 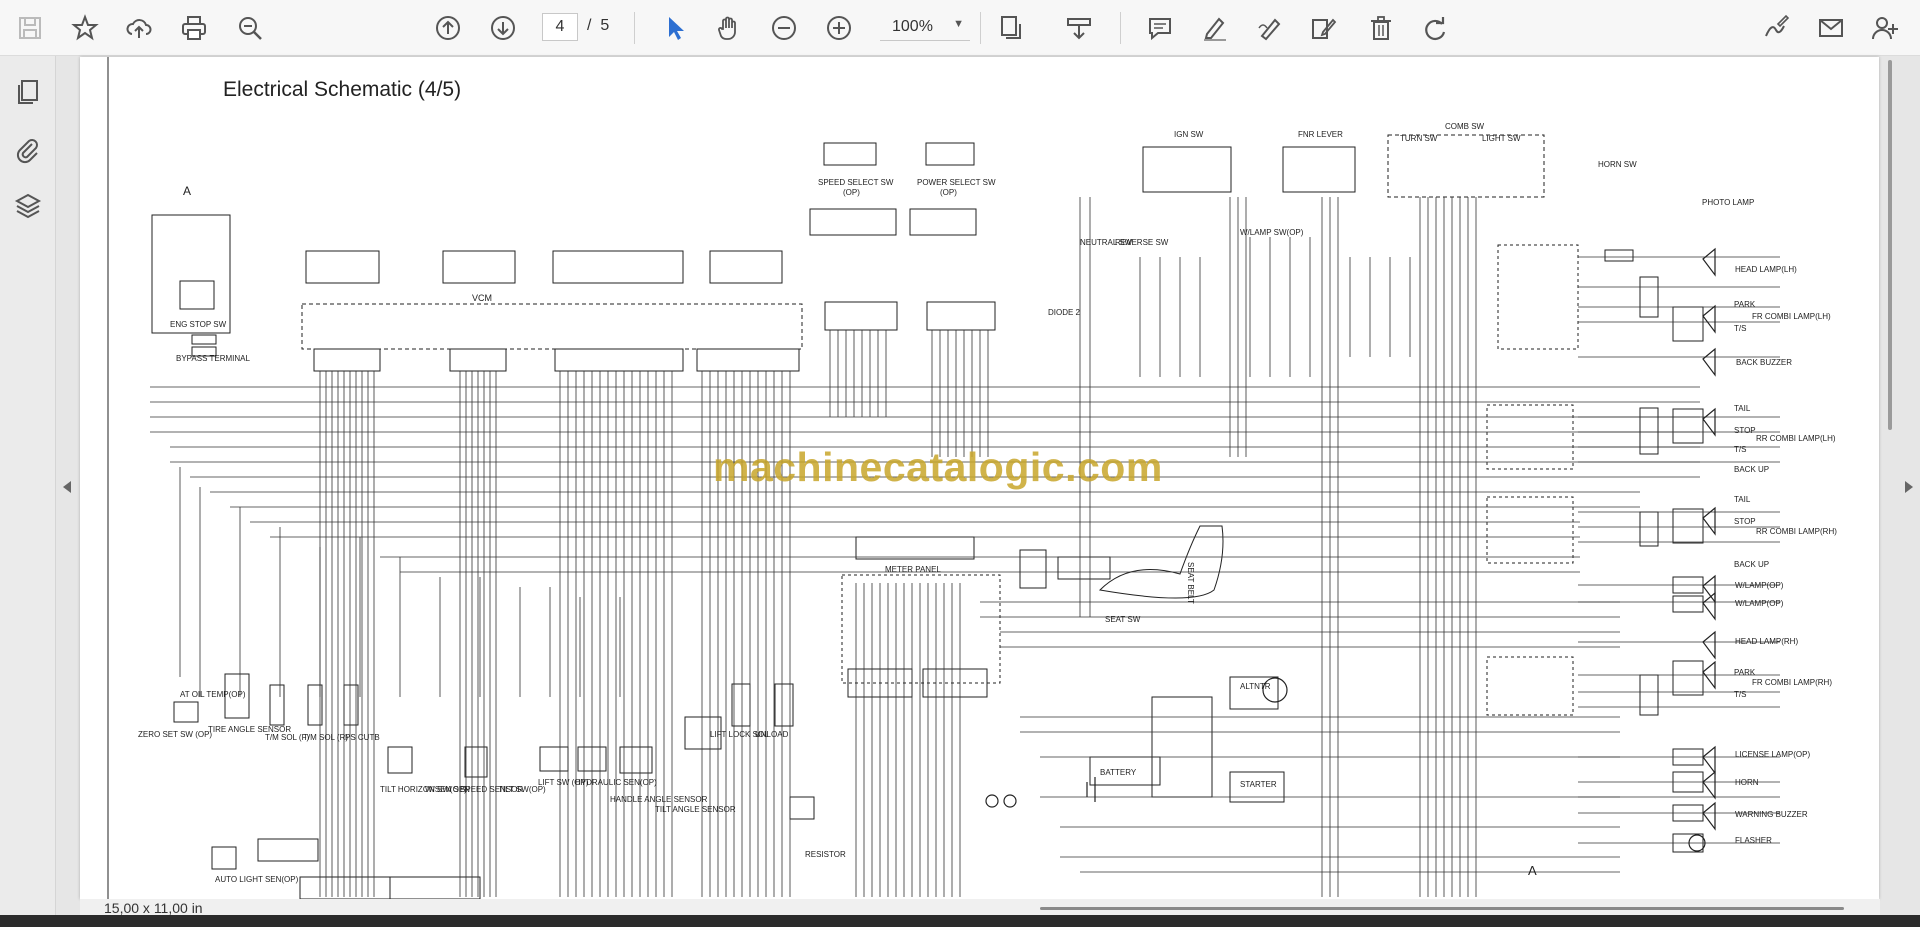 What do you see at coordinates (1215, 28) in the screenshot?
I see `highlight-pen-icon` at bounding box center [1215, 28].